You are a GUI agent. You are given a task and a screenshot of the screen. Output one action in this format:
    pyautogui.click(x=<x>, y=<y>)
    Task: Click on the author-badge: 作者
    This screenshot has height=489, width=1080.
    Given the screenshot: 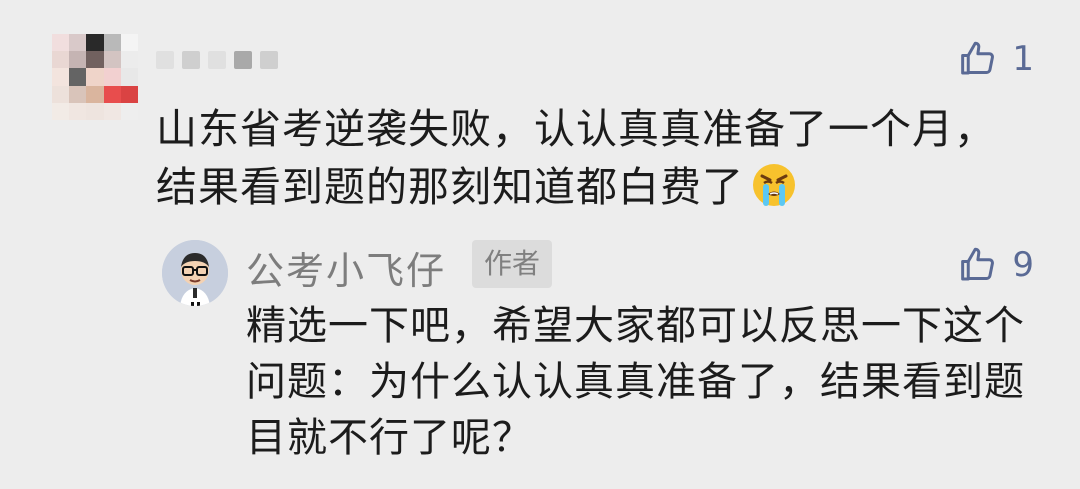 What is the action you would take?
    pyautogui.click(x=512, y=264)
    